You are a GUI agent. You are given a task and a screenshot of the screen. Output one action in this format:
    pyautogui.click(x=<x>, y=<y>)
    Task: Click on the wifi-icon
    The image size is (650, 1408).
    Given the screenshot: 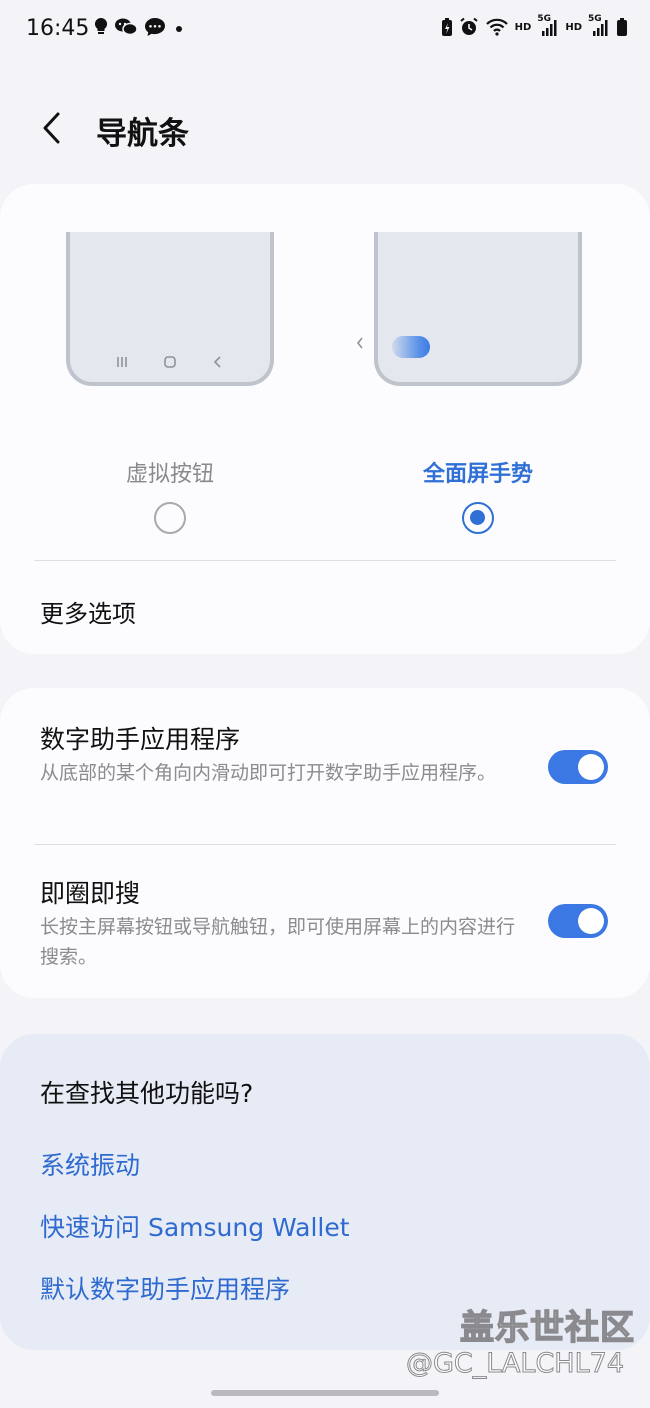 What is the action you would take?
    pyautogui.click(x=496, y=27)
    